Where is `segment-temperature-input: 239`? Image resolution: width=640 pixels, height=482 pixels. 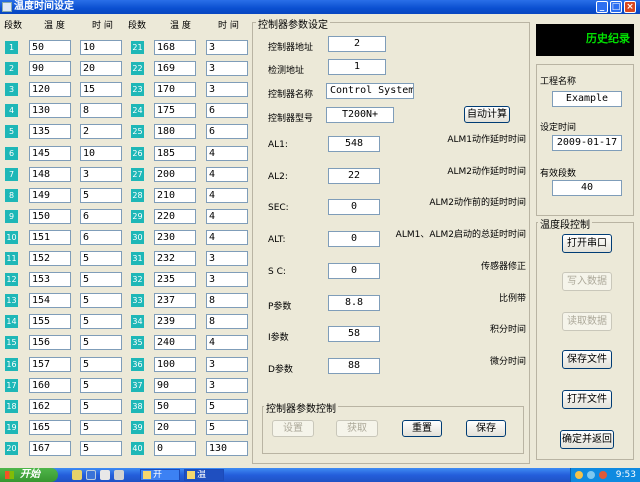 segment-temperature-input: 239 is located at coordinates (175, 321).